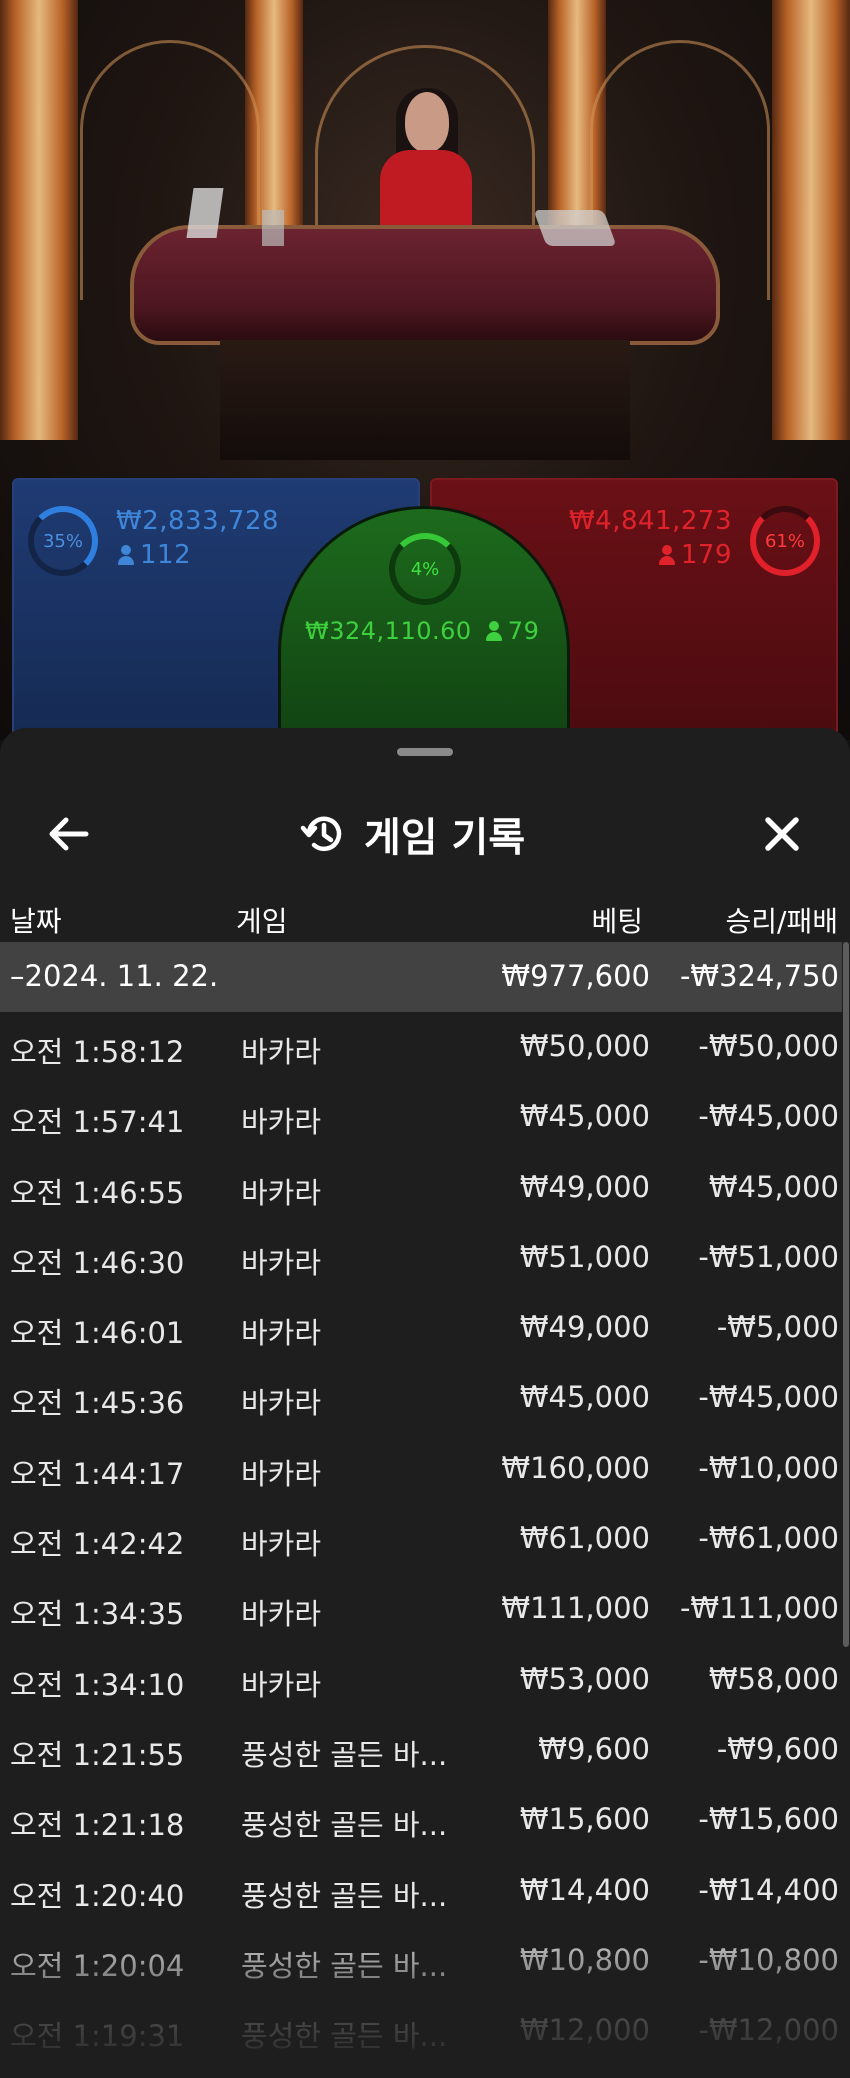  I want to click on row-time: 오전 1:57:41, so click(97, 1122).